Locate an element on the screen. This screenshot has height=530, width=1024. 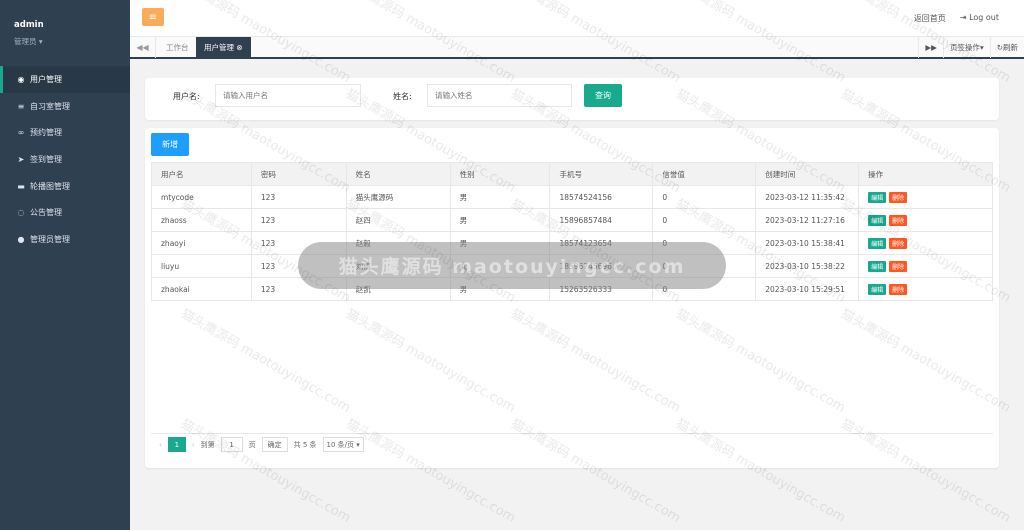
goto-label: 到第 is located at coordinates (207, 444).